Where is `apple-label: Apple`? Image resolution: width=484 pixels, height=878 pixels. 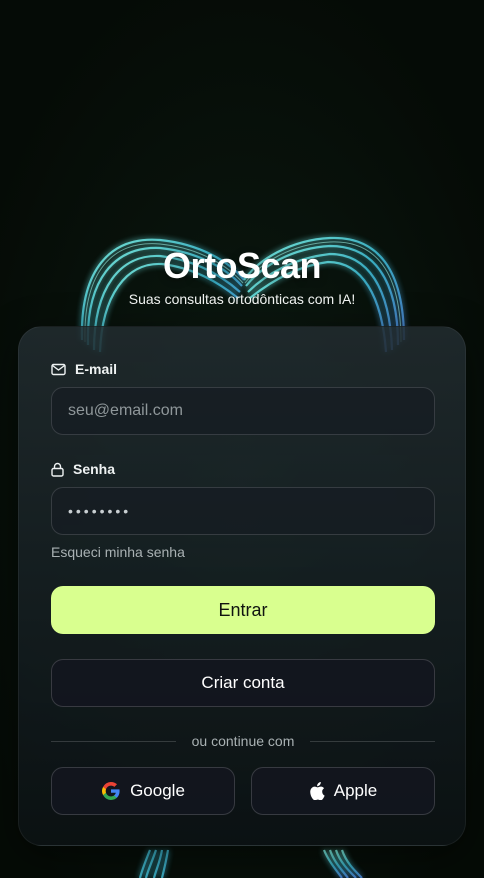 apple-label: Apple is located at coordinates (355, 790).